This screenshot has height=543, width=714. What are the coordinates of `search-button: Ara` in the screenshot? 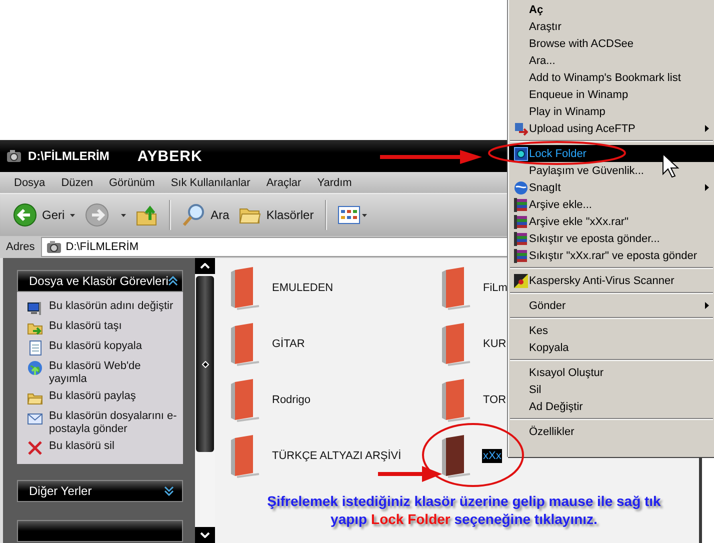 It's located at (205, 215).